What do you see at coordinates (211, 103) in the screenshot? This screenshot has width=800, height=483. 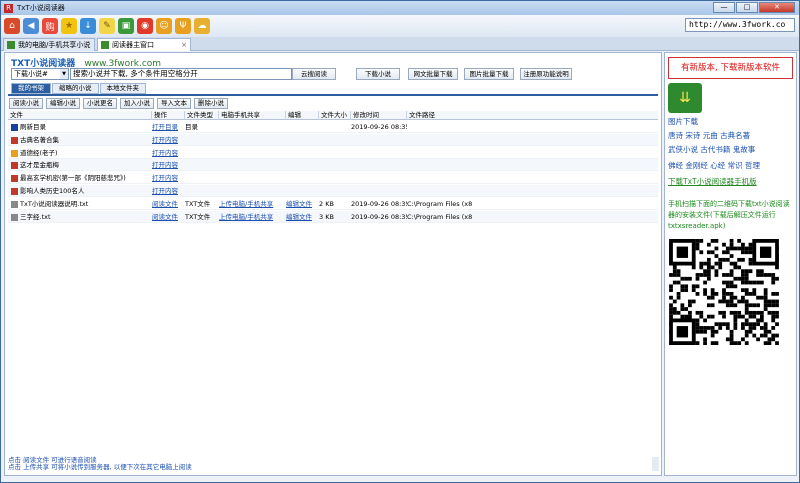 I see `delete-novel-button: 删除小说` at bounding box center [211, 103].